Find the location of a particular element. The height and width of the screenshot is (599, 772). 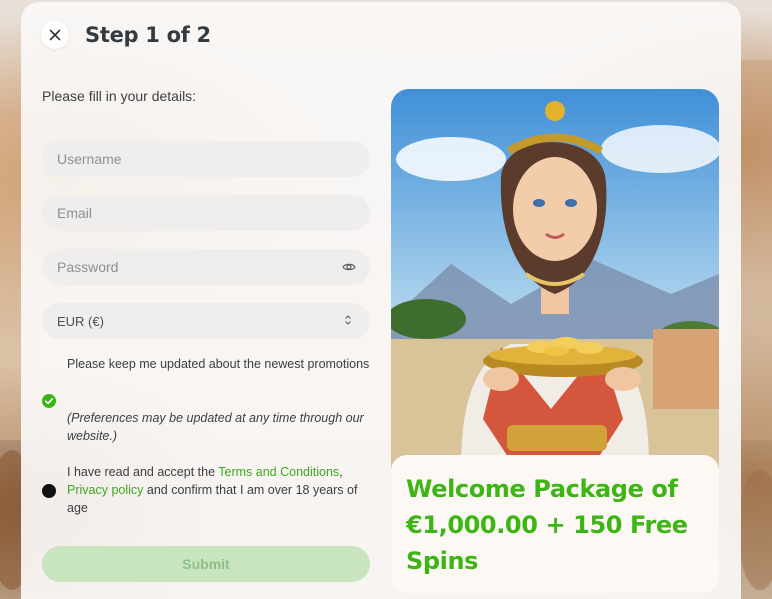

close-button is located at coordinates (55, 35).